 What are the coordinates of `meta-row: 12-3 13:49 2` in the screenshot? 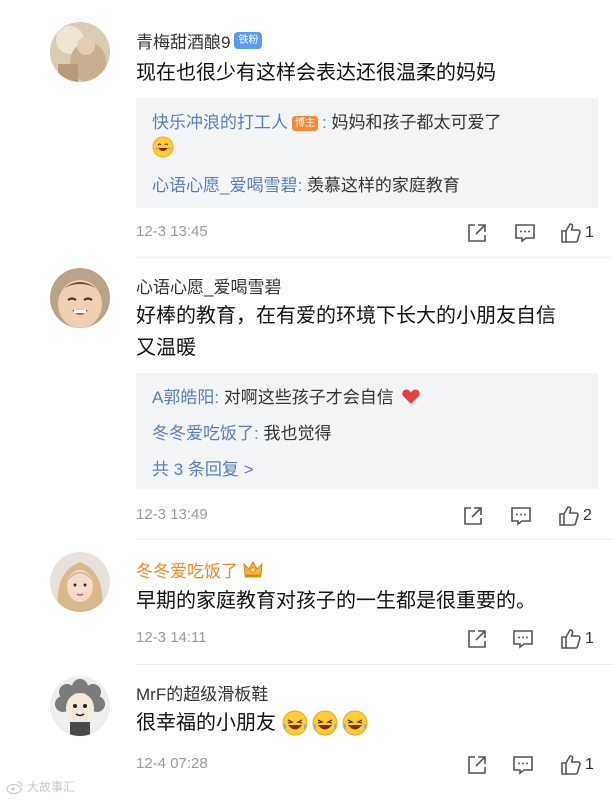 It's located at (369, 516).